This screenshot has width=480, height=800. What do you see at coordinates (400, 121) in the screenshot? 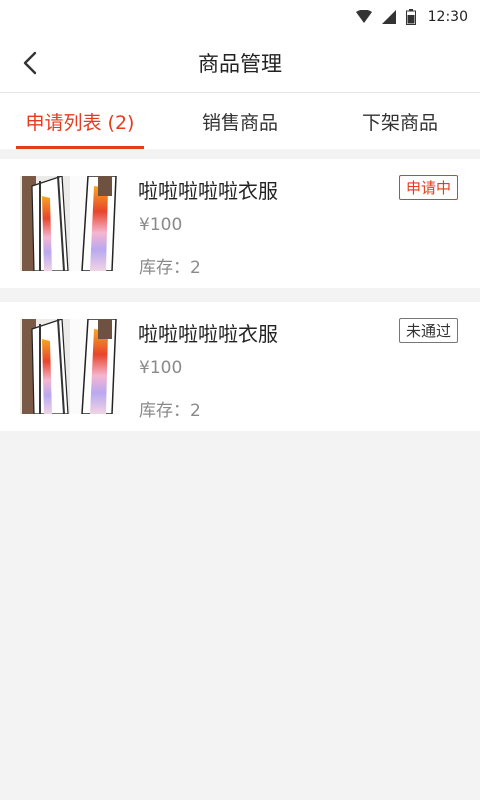
I see `tab-off-shelf: 下架商品` at bounding box center [400, 121].